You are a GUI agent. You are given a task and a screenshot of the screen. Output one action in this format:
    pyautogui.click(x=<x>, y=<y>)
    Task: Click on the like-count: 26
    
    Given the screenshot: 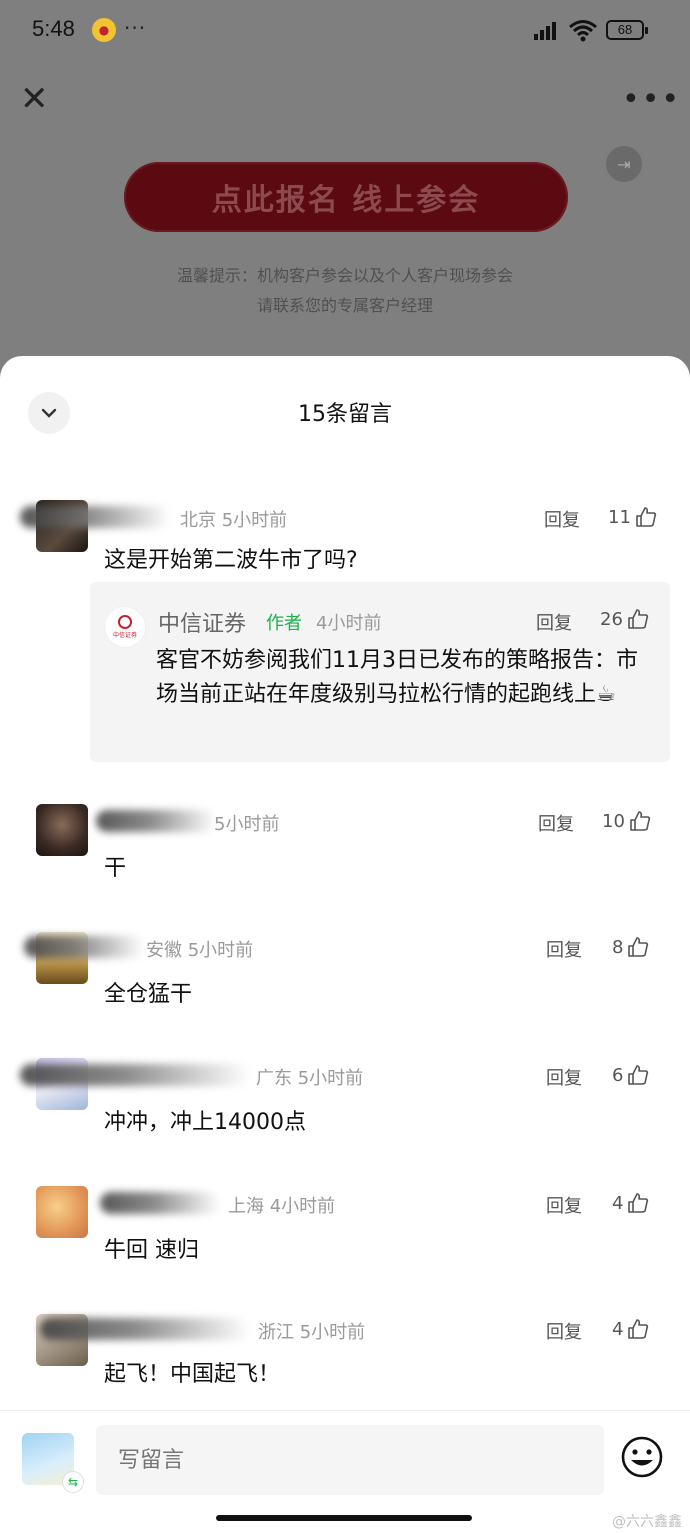 What is the action you would take?
    pyautogui.click(x=611, y=619)
    